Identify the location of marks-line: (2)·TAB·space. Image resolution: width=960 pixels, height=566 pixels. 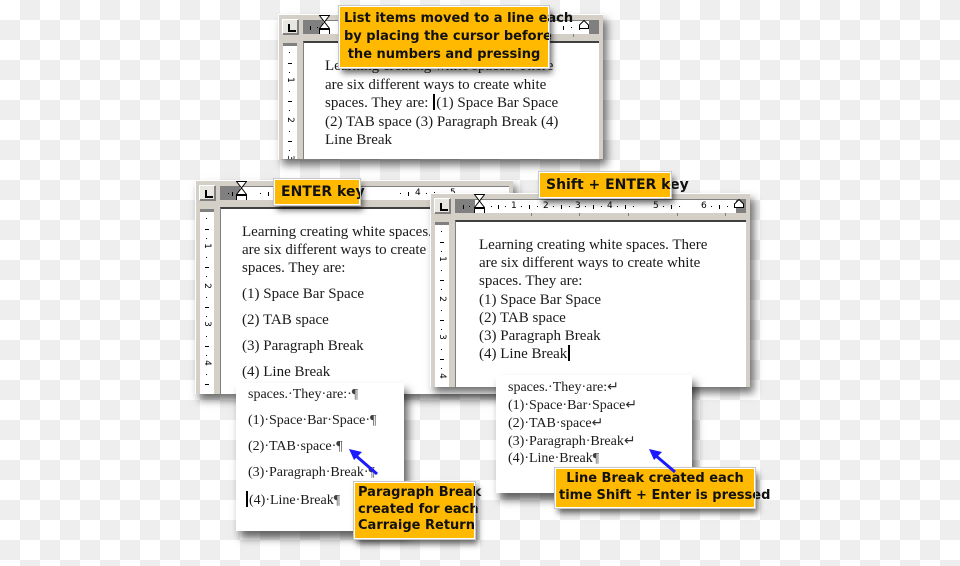
(550, 423).